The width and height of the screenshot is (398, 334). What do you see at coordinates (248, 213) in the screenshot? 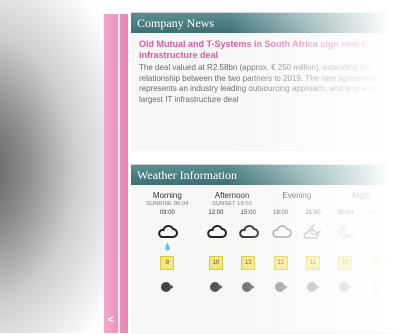
I see `slot-time: 15:00` at bounding box center [248, 213].